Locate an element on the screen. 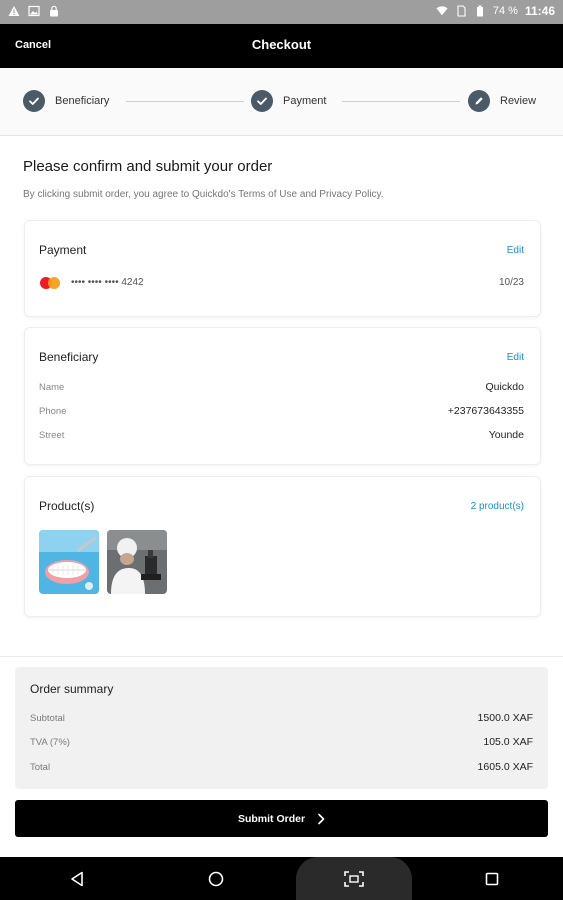 The width and height of the screenshot is (563, 900). edit-payment-button: Edit is located at coordinates (515, 250).